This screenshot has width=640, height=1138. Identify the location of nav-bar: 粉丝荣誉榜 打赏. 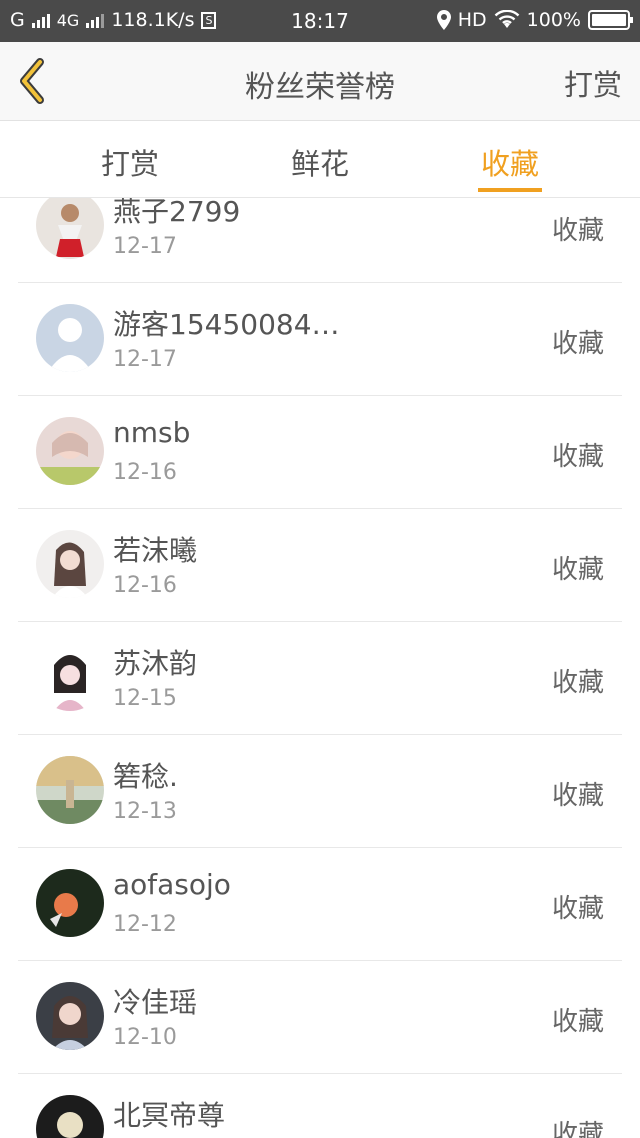
(320, 81).